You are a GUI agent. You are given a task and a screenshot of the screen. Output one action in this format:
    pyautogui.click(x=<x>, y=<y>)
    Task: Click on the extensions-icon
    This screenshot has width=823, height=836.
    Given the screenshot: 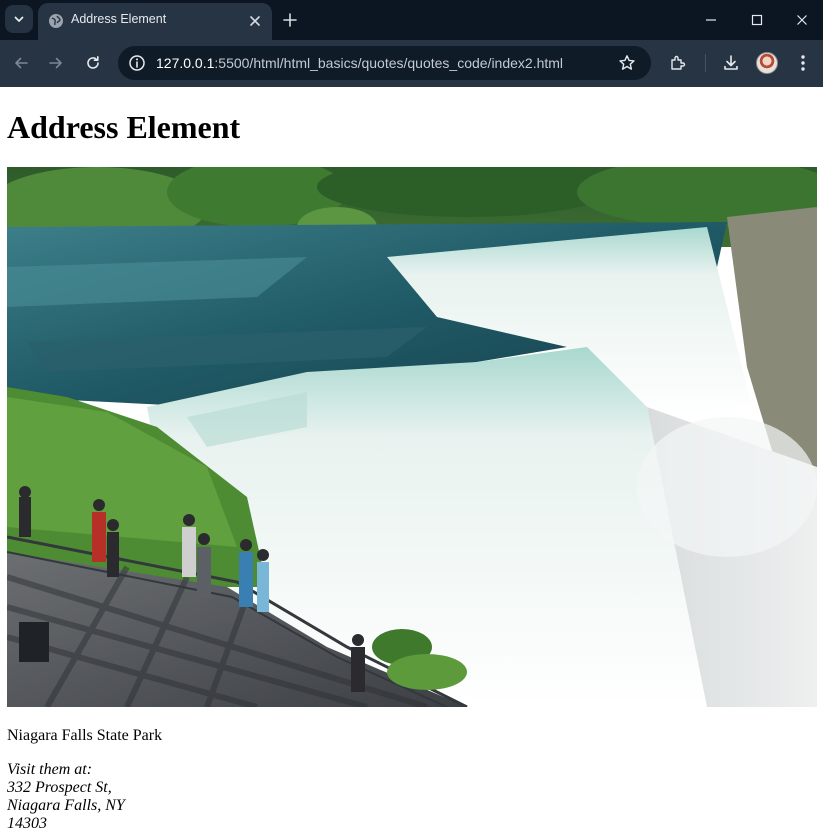 What is the action you would take?
    pyautogui.click(x=678, y=62)
    